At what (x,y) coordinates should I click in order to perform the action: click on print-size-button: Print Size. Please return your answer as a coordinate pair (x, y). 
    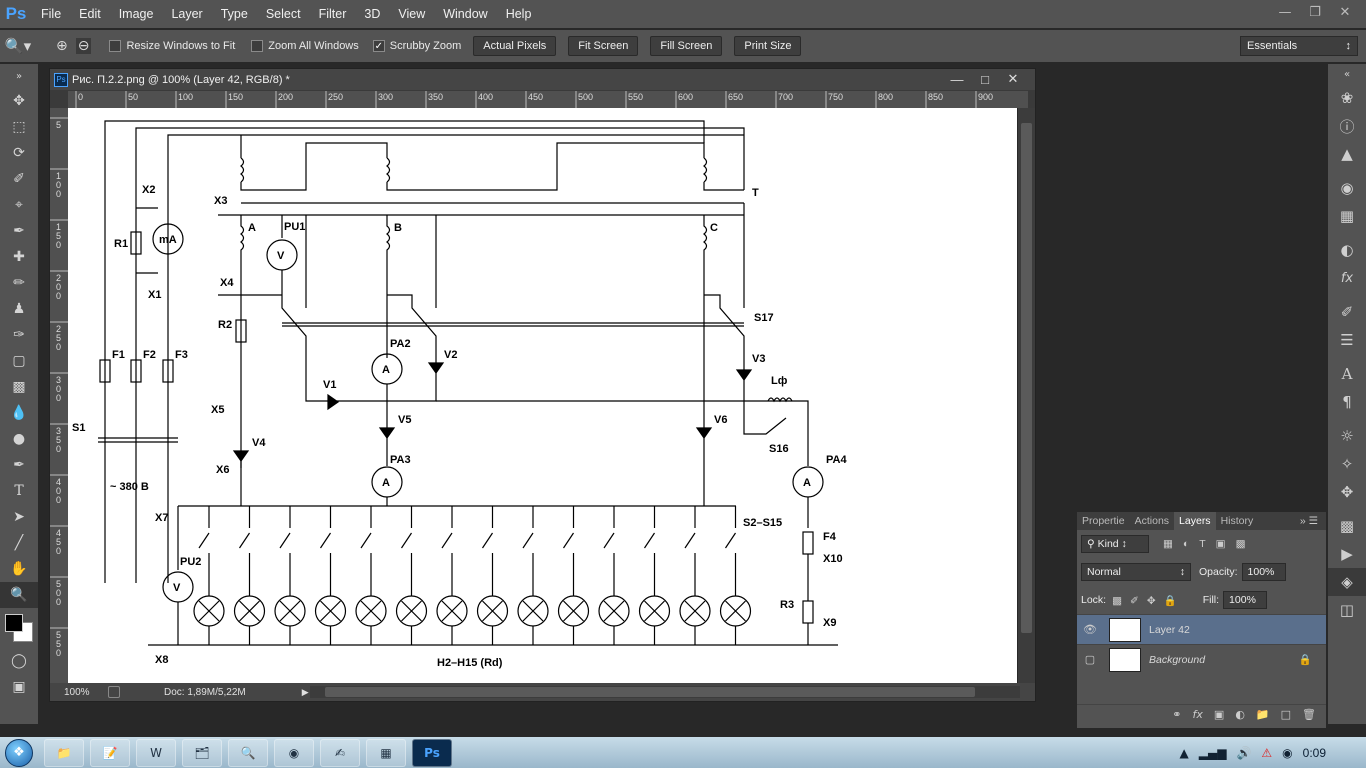
    Looking at the image, I should click on (768, 46).